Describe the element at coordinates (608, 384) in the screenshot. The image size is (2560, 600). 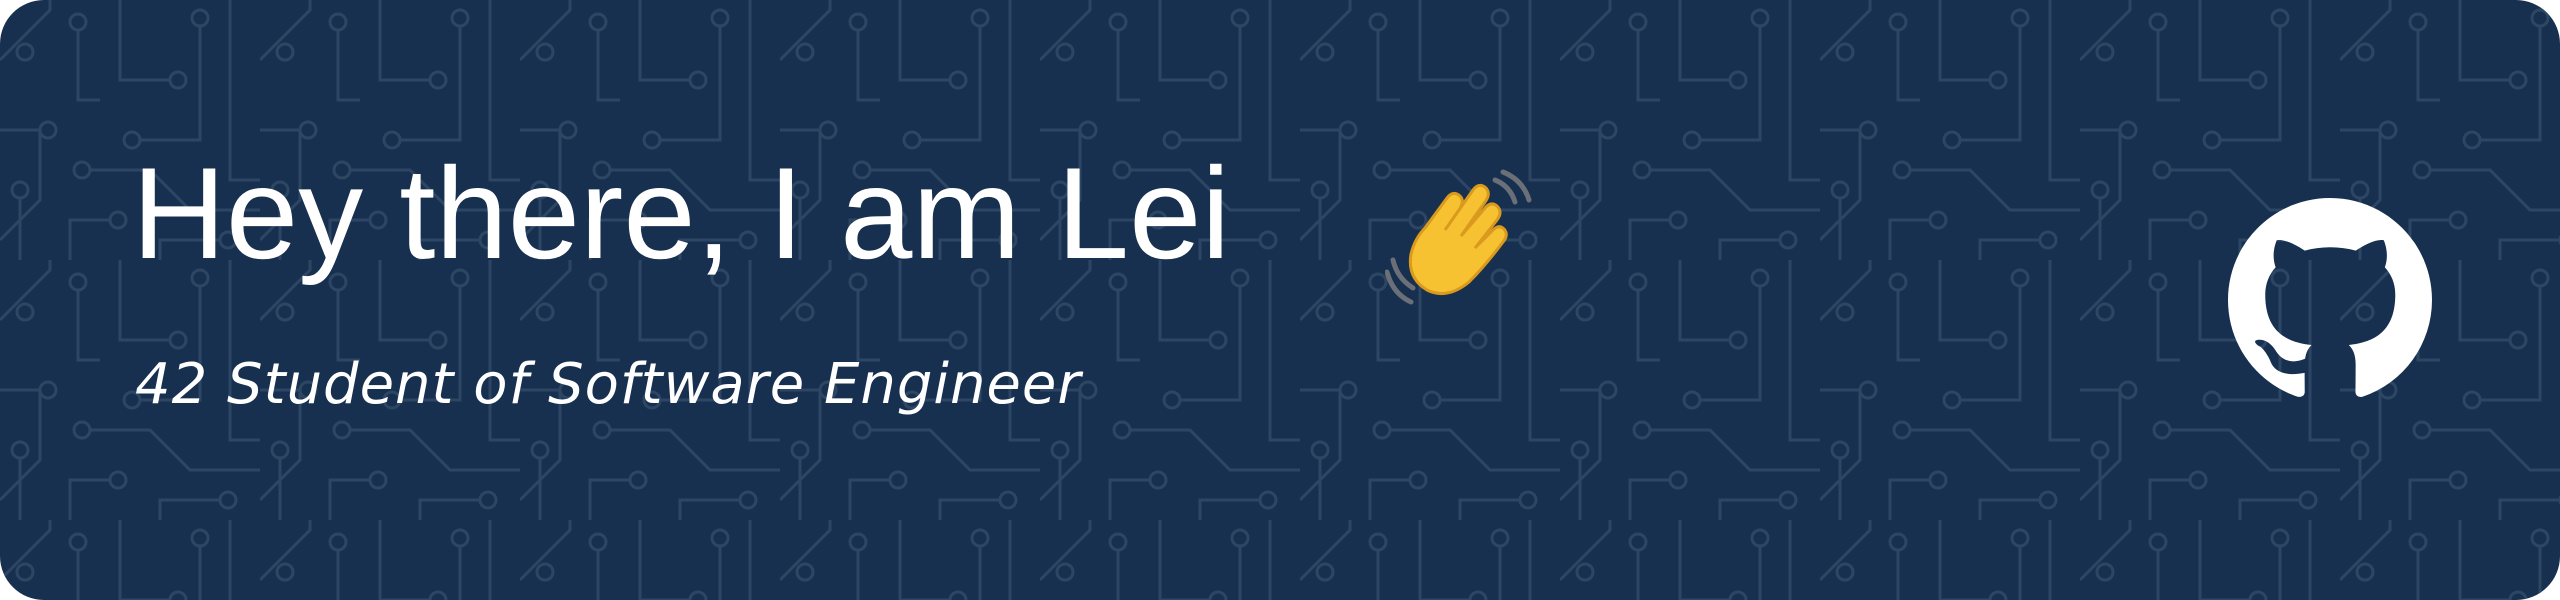
I see `subtitle: 42 Student of Software Engineer` at that location.